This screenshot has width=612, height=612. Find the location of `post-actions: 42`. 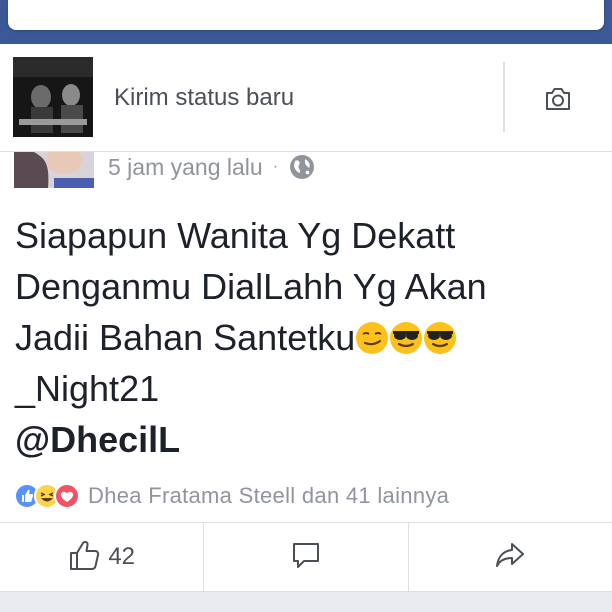

post-actions: 42 is located at coordinates (306, 557).